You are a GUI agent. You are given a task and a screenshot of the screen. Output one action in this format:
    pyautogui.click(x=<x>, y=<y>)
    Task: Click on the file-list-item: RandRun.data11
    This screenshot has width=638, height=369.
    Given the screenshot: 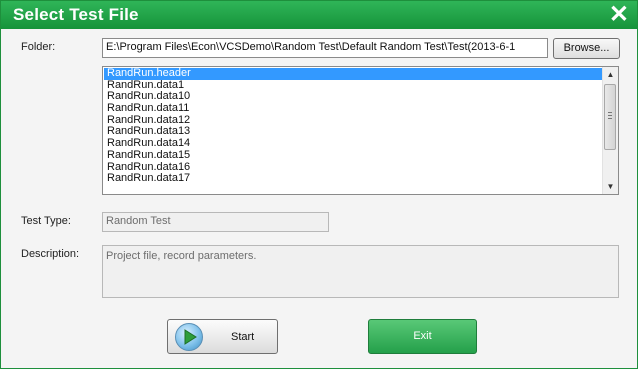 What is the action you would take?
    pyautogui.click(x=354, y=108)
    